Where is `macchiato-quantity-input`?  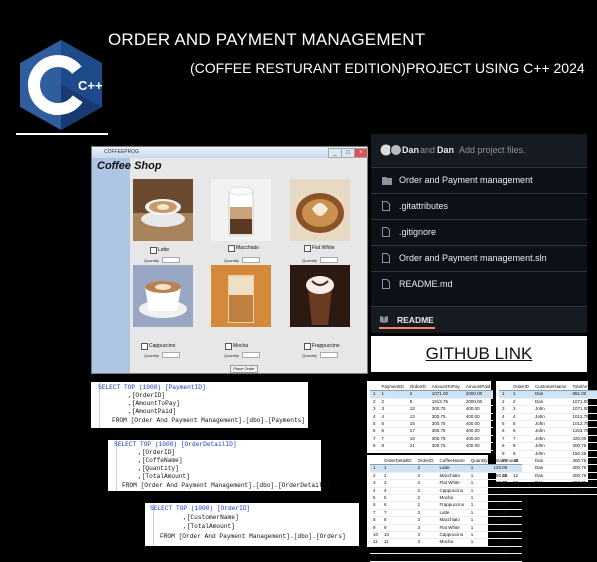 macchiato-quantity-input is located at coordinates (251, 260).